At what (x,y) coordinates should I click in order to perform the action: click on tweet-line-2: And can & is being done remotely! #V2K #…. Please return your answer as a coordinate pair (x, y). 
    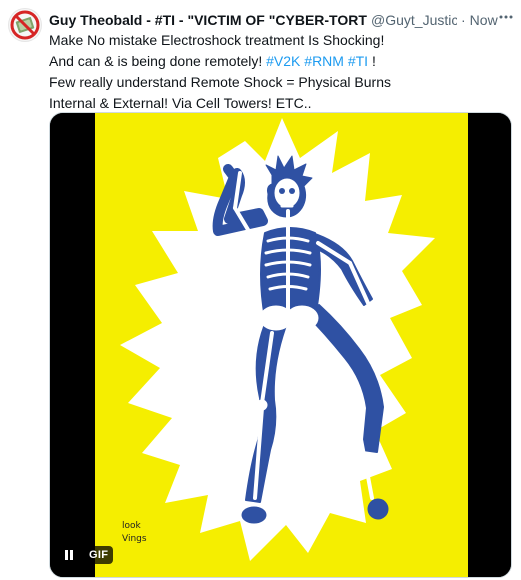
    Looking at the image, I should click on (279, 61).